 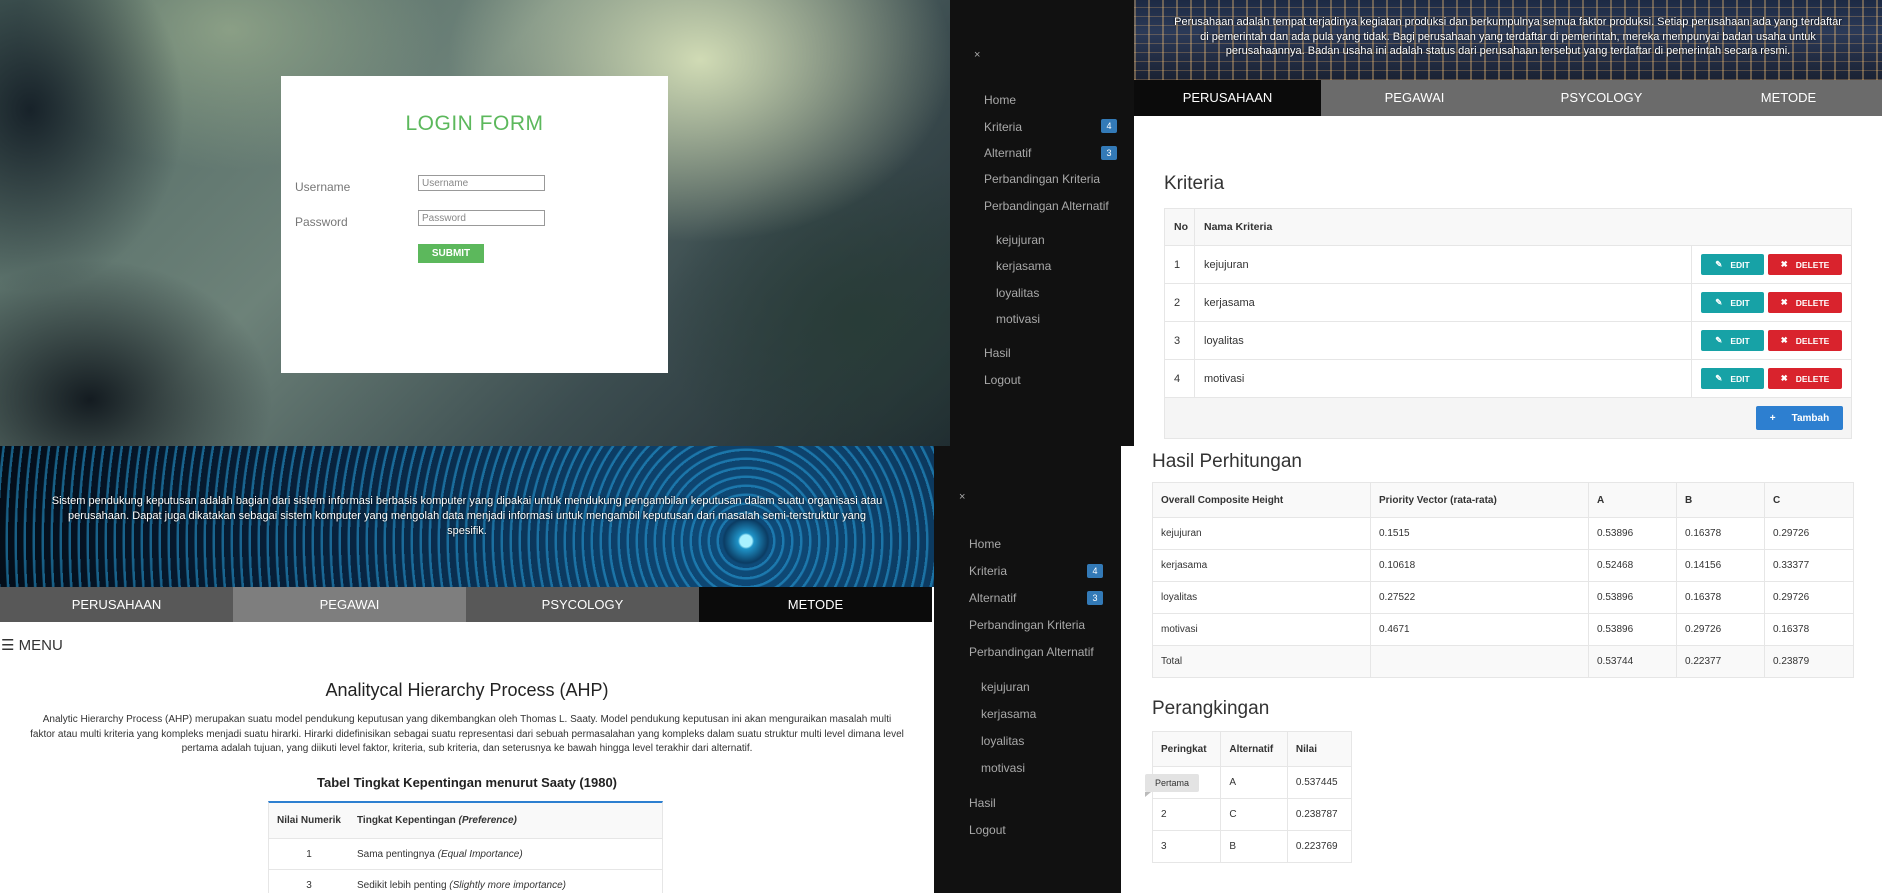 What do you see at coordinates (505, 820) in the screenshot?
I see `col-importance: Tingkat Kepentingan (Preference)` at bounding box center [505, 820].